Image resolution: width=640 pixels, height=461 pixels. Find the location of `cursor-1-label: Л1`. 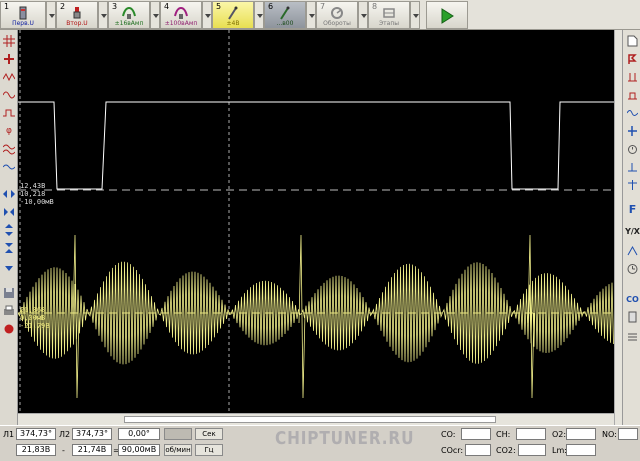

cursor-1-label: Л1 is located at coordinates (9, 434).